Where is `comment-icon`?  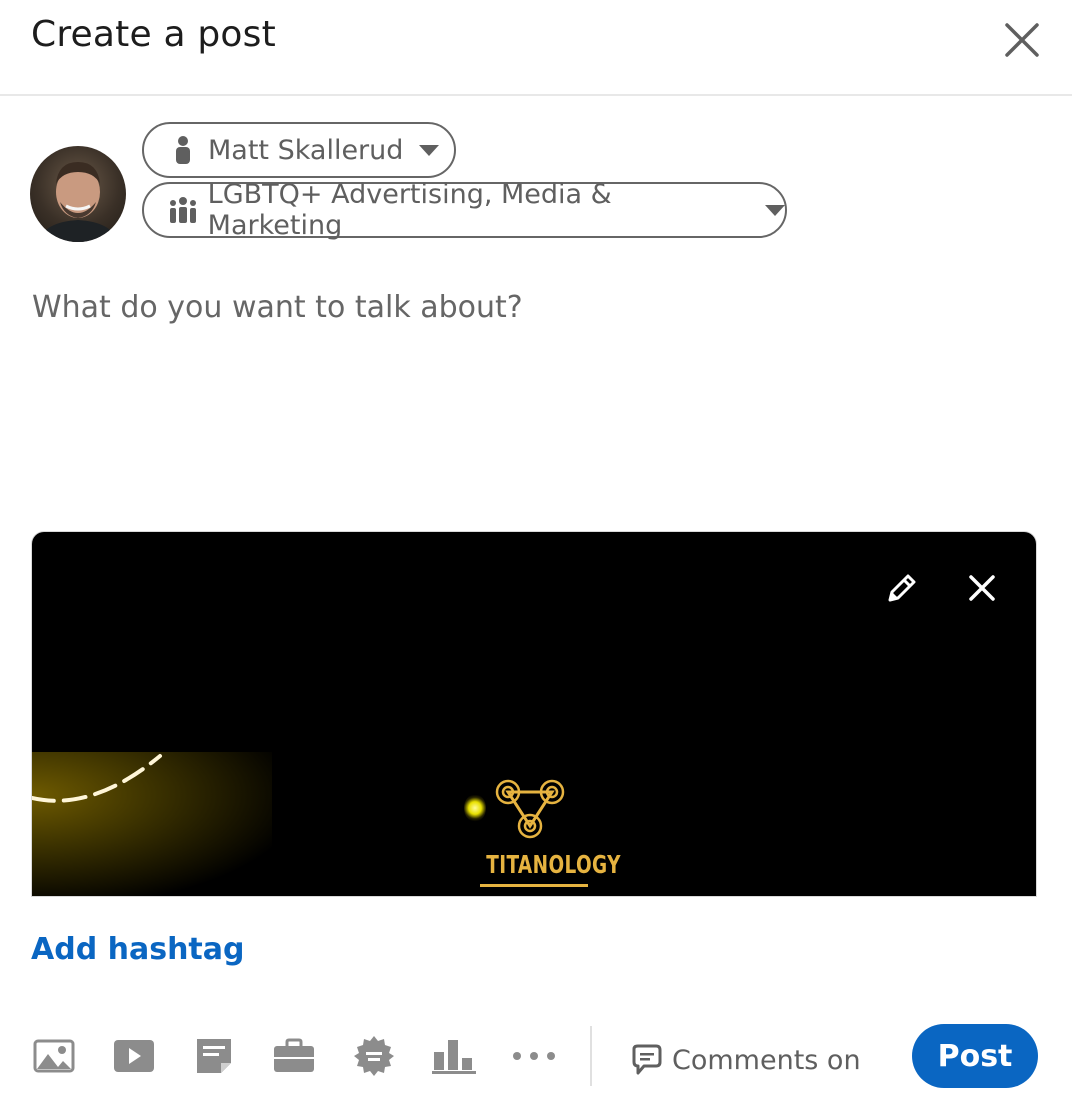 comment-icon is located at coordinates (647, 1059).